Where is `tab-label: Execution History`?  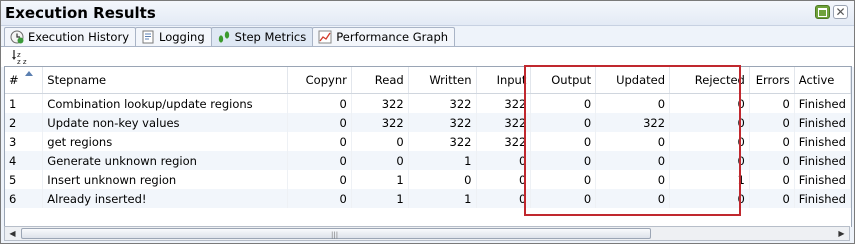
tab-label: Execution History is located at coordinates (79, 37).